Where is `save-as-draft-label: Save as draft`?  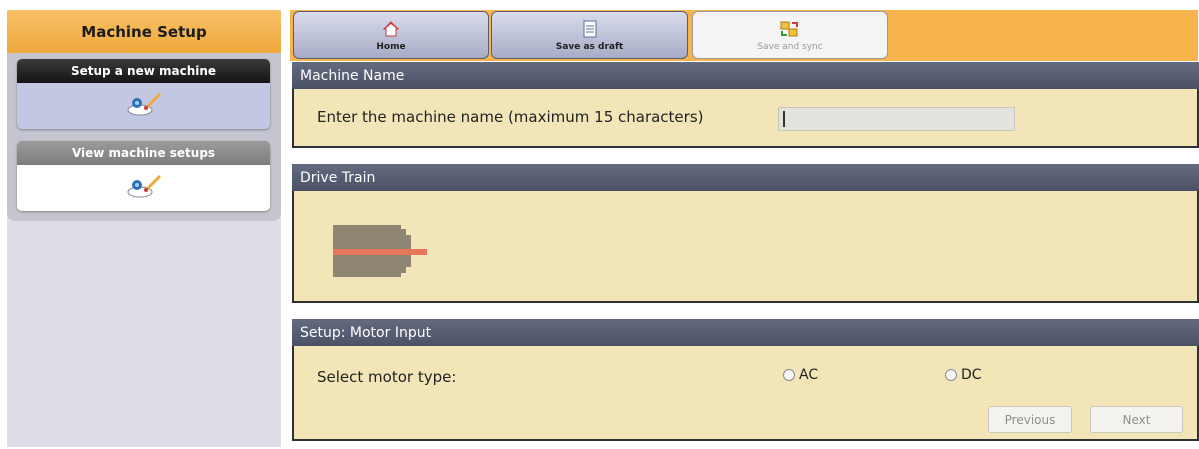
save-as-draft-label: Save as draft is located at coordinates (589, 47).